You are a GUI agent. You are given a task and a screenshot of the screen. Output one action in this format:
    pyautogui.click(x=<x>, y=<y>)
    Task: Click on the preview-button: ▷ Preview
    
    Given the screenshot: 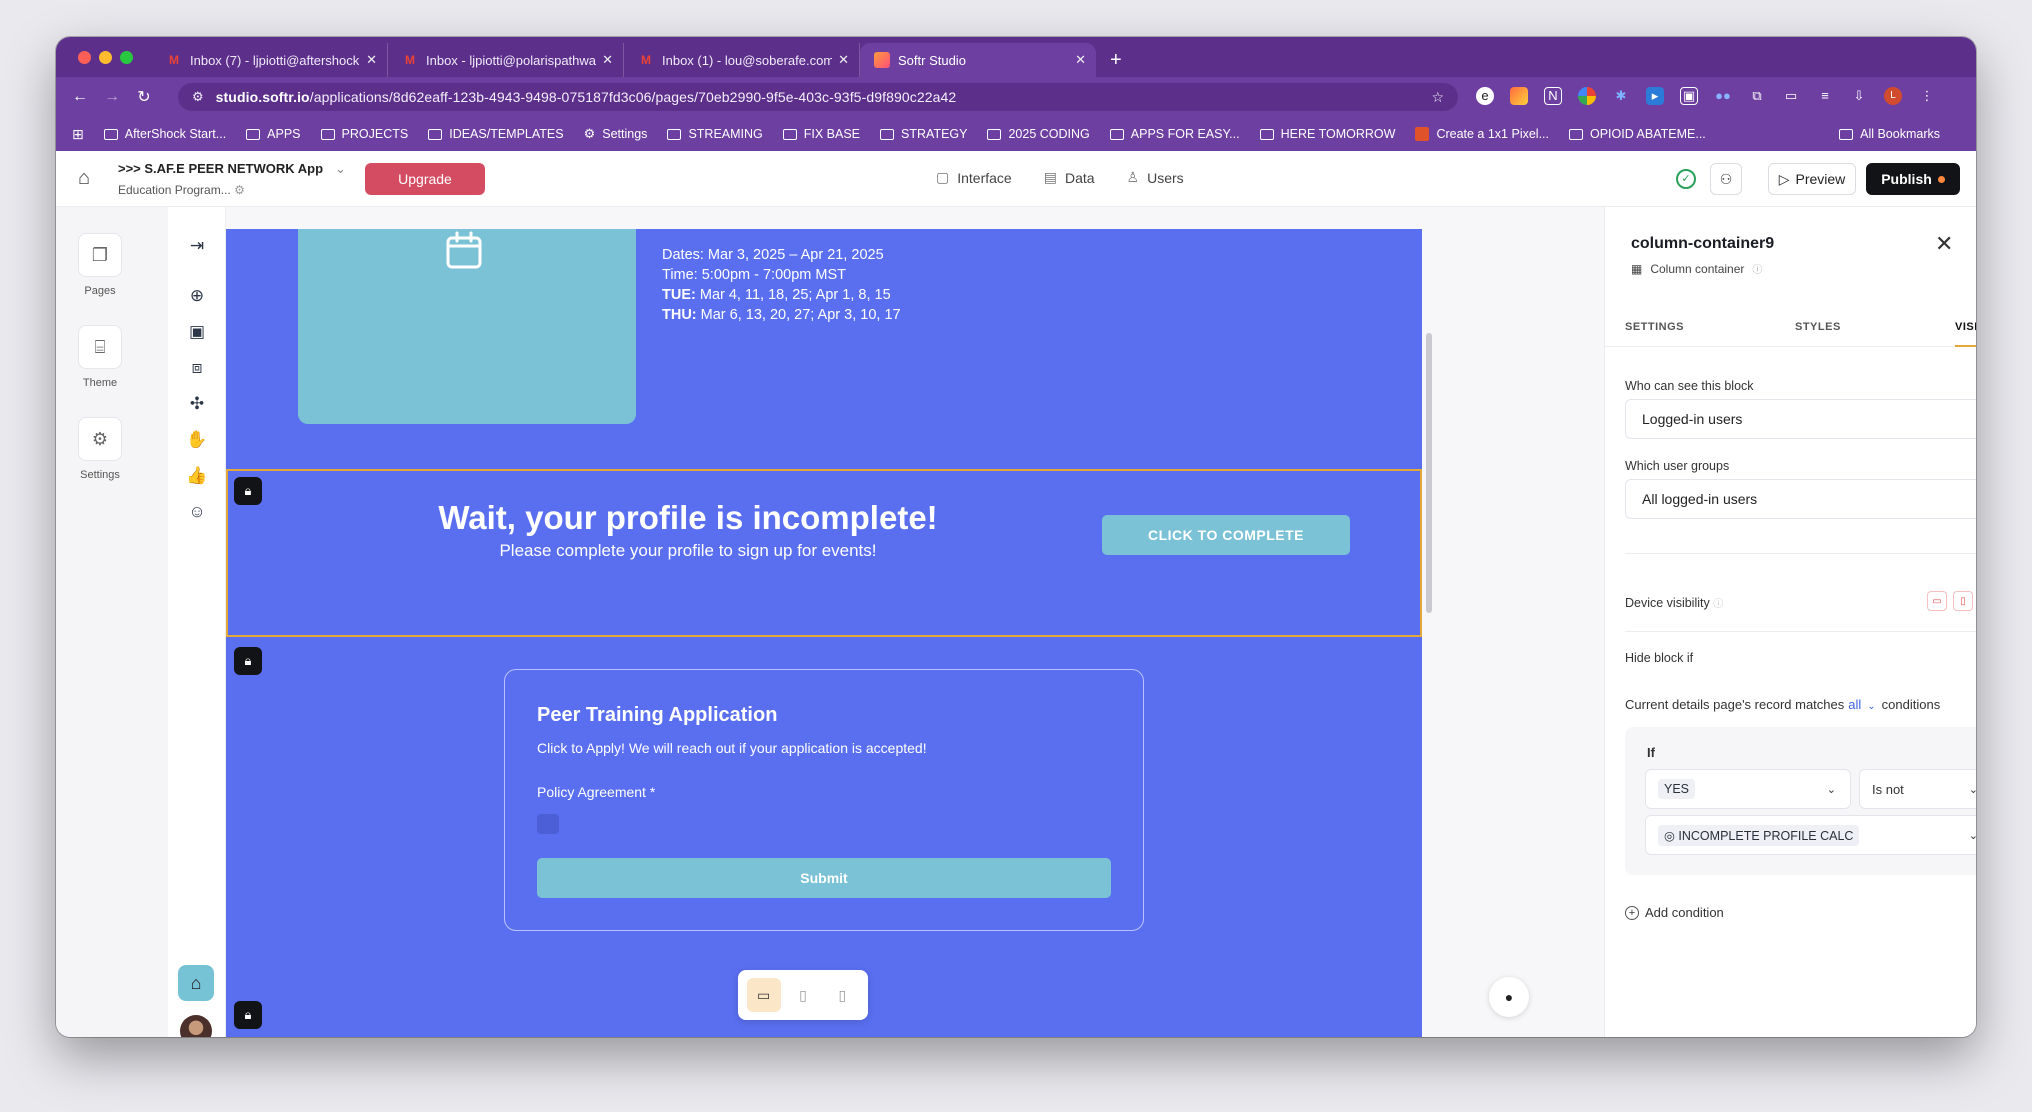 What is the action you would take?
    pyautogui.click(x=1812, y=179)
    